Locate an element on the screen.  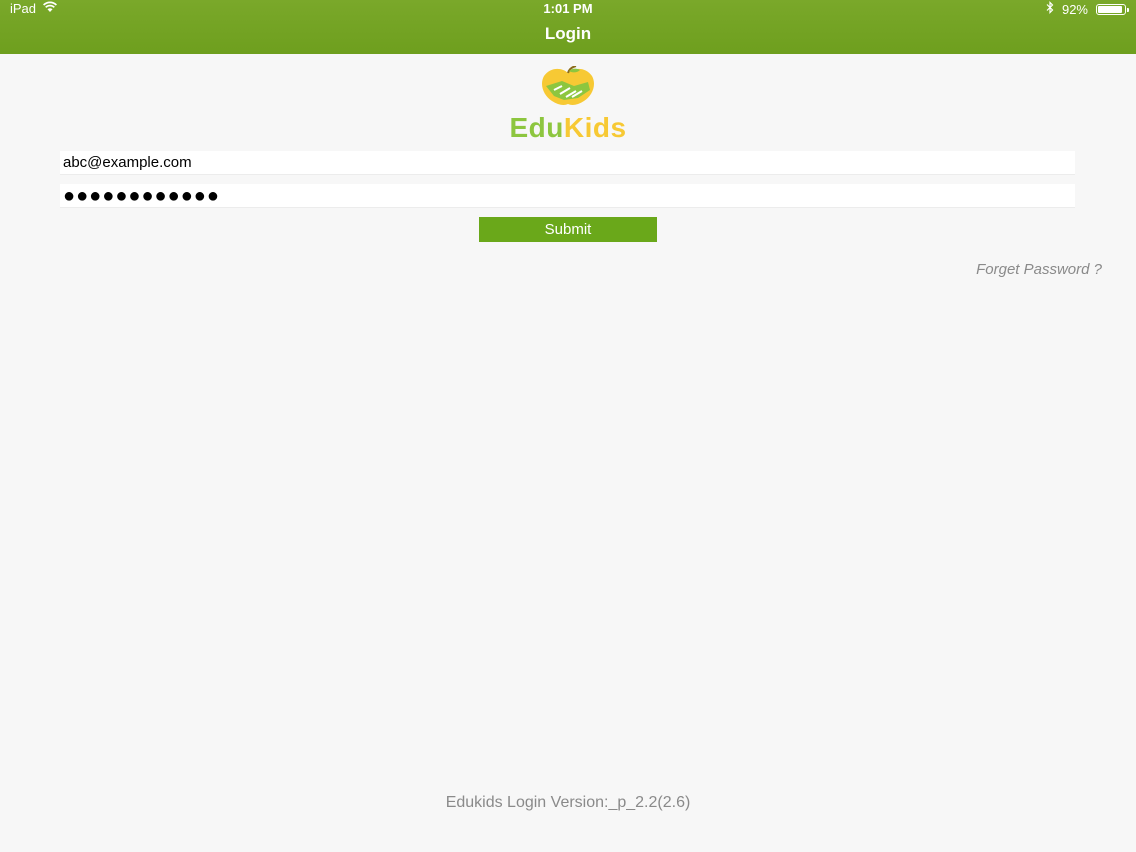
apple-handshake-icon is located at coordinates (568, 89).